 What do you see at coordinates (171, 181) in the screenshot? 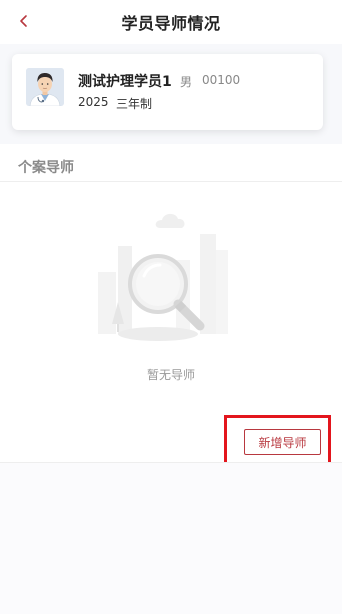
I see `divider` at bounding box center [171, 181].